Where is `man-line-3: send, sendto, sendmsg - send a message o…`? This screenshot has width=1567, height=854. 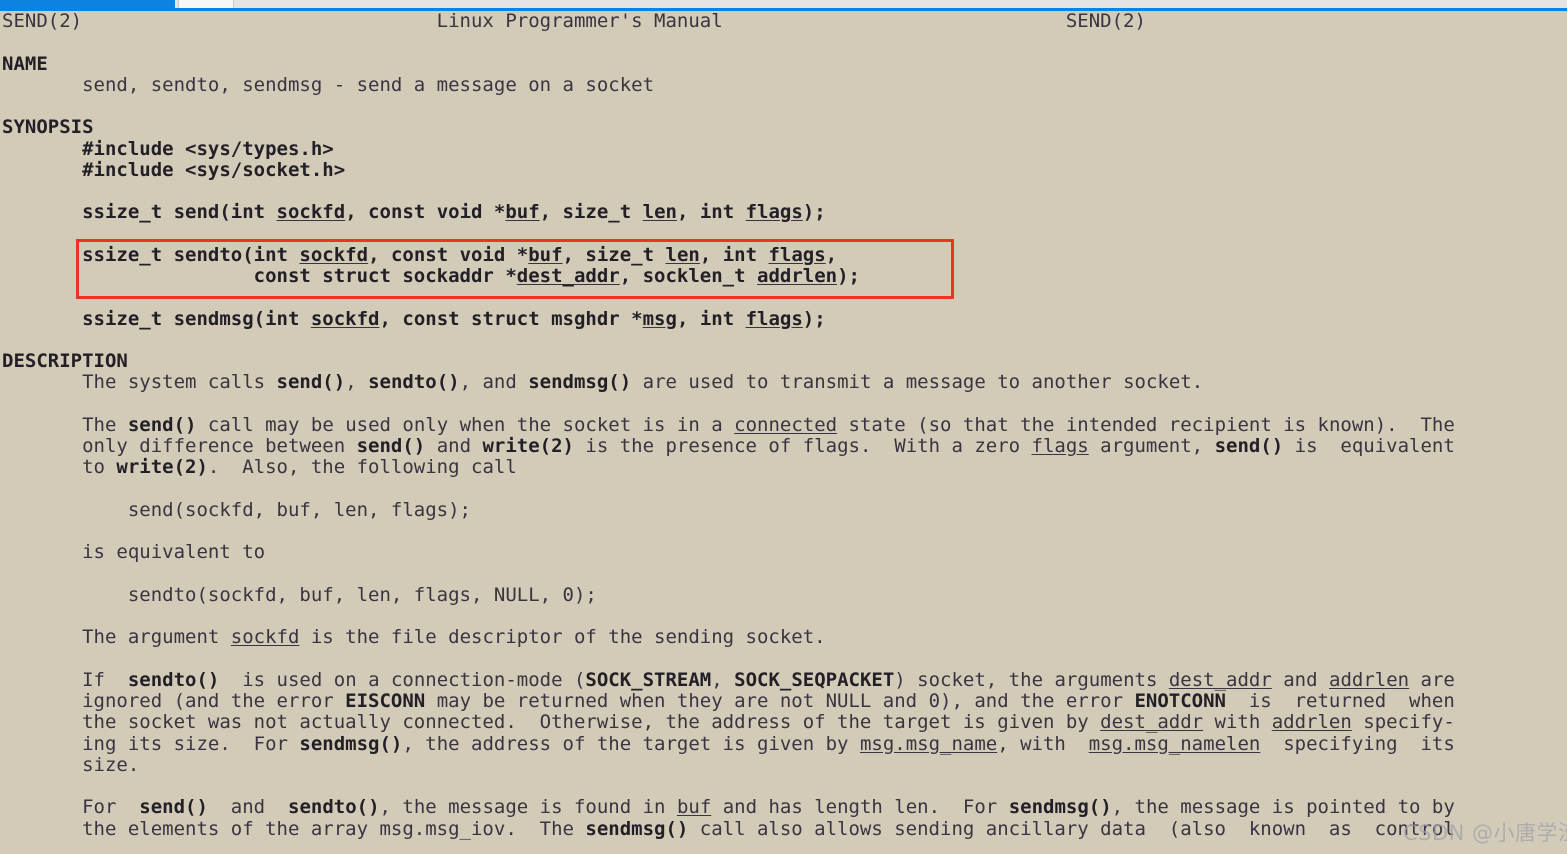 man-line-3: send, sendto, sendmsg - send a message o… is located at coordinates (328, 84).